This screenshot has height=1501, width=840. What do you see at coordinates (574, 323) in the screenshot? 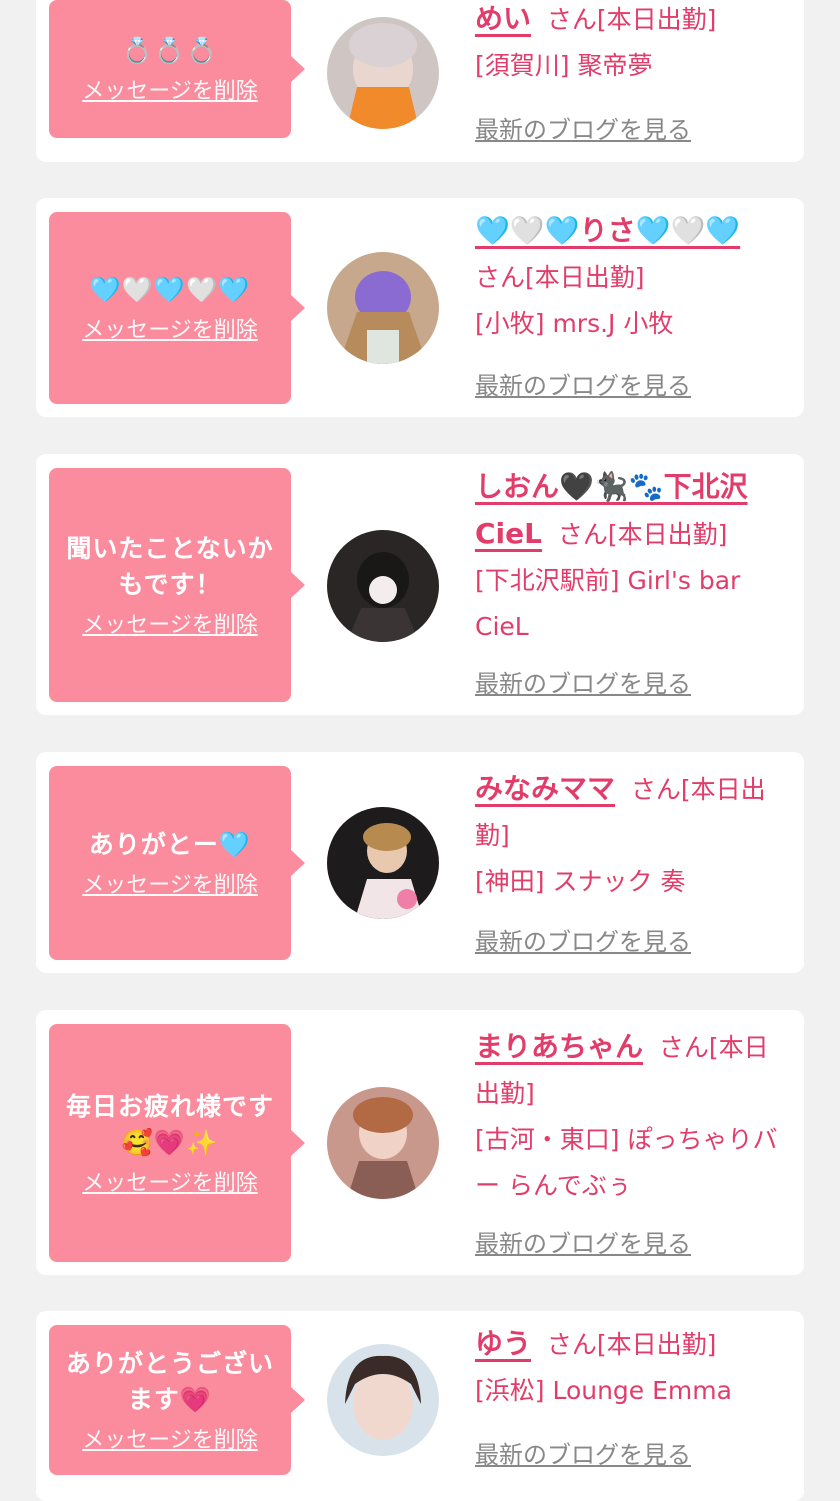
I see `shop-name: [小牧] mrs.J 小牧` at bounding box center [574, 323].